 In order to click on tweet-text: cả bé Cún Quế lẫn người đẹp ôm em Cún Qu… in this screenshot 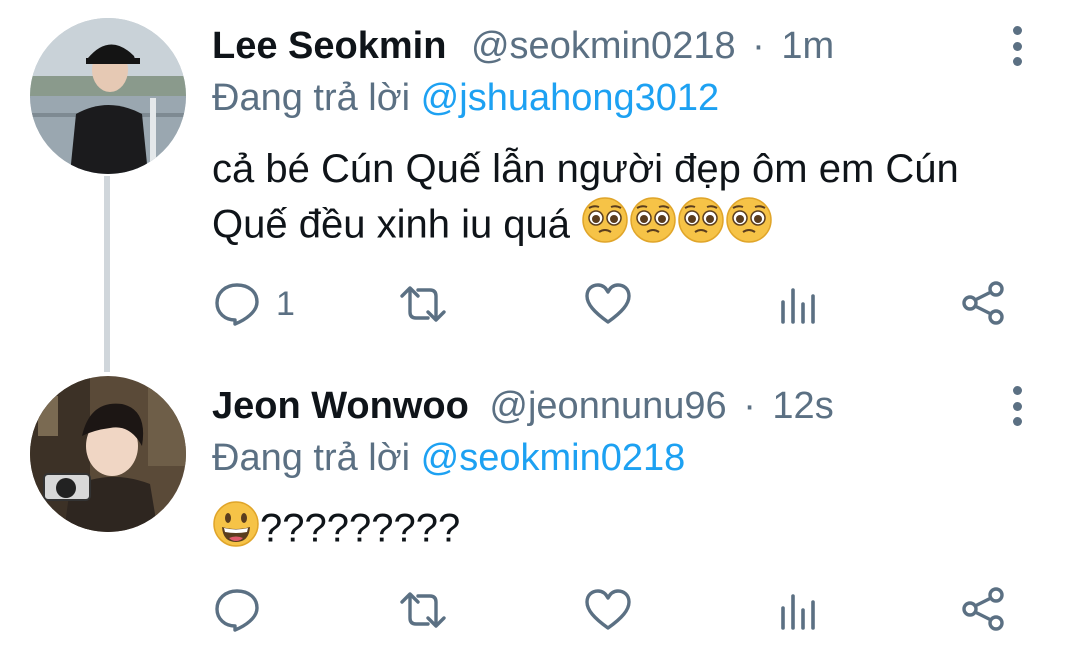, I will do `click(627, 200)`.